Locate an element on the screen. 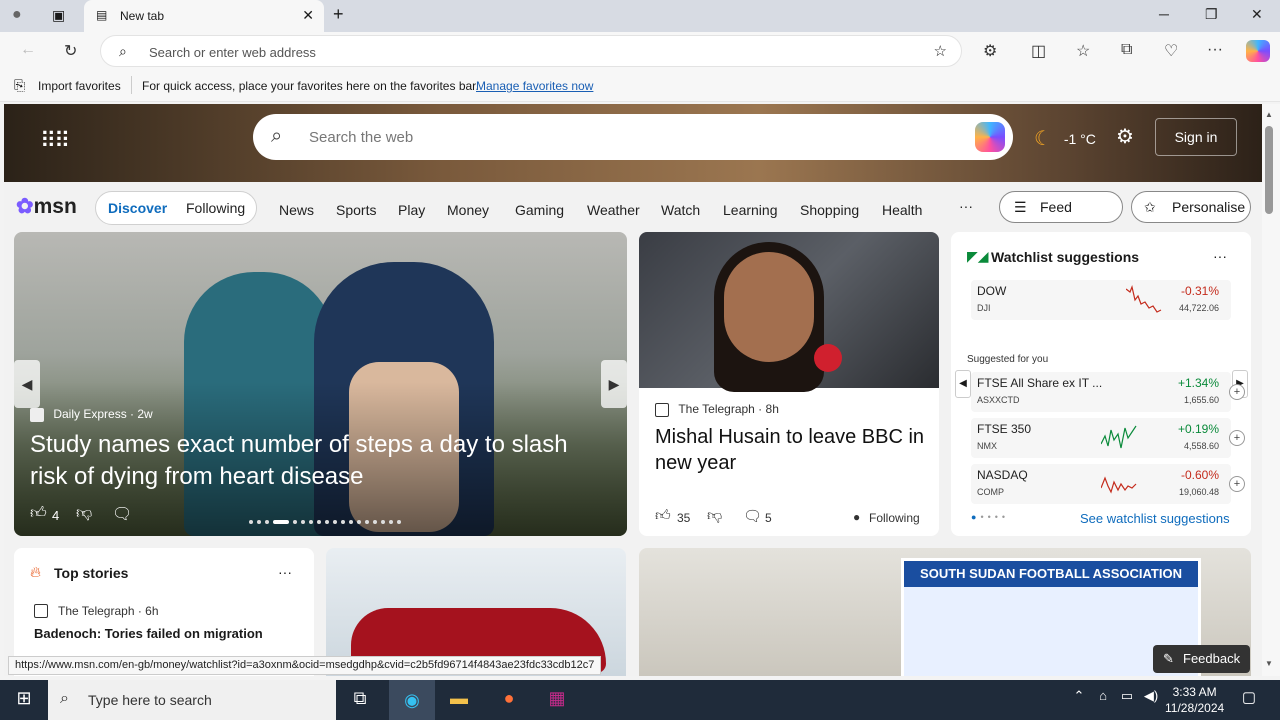  story2-dislike-icon: 👎︎ is located at coordinates (714, 516).